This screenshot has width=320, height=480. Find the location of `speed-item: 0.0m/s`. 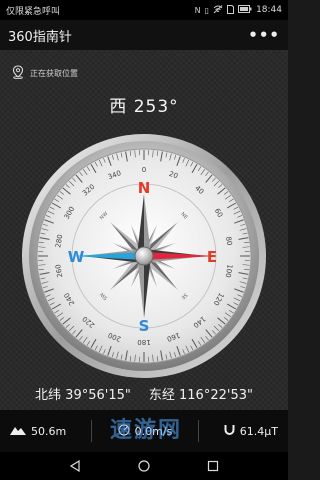

speed-item: 0.0m/s is located at coordinates (145, 431).